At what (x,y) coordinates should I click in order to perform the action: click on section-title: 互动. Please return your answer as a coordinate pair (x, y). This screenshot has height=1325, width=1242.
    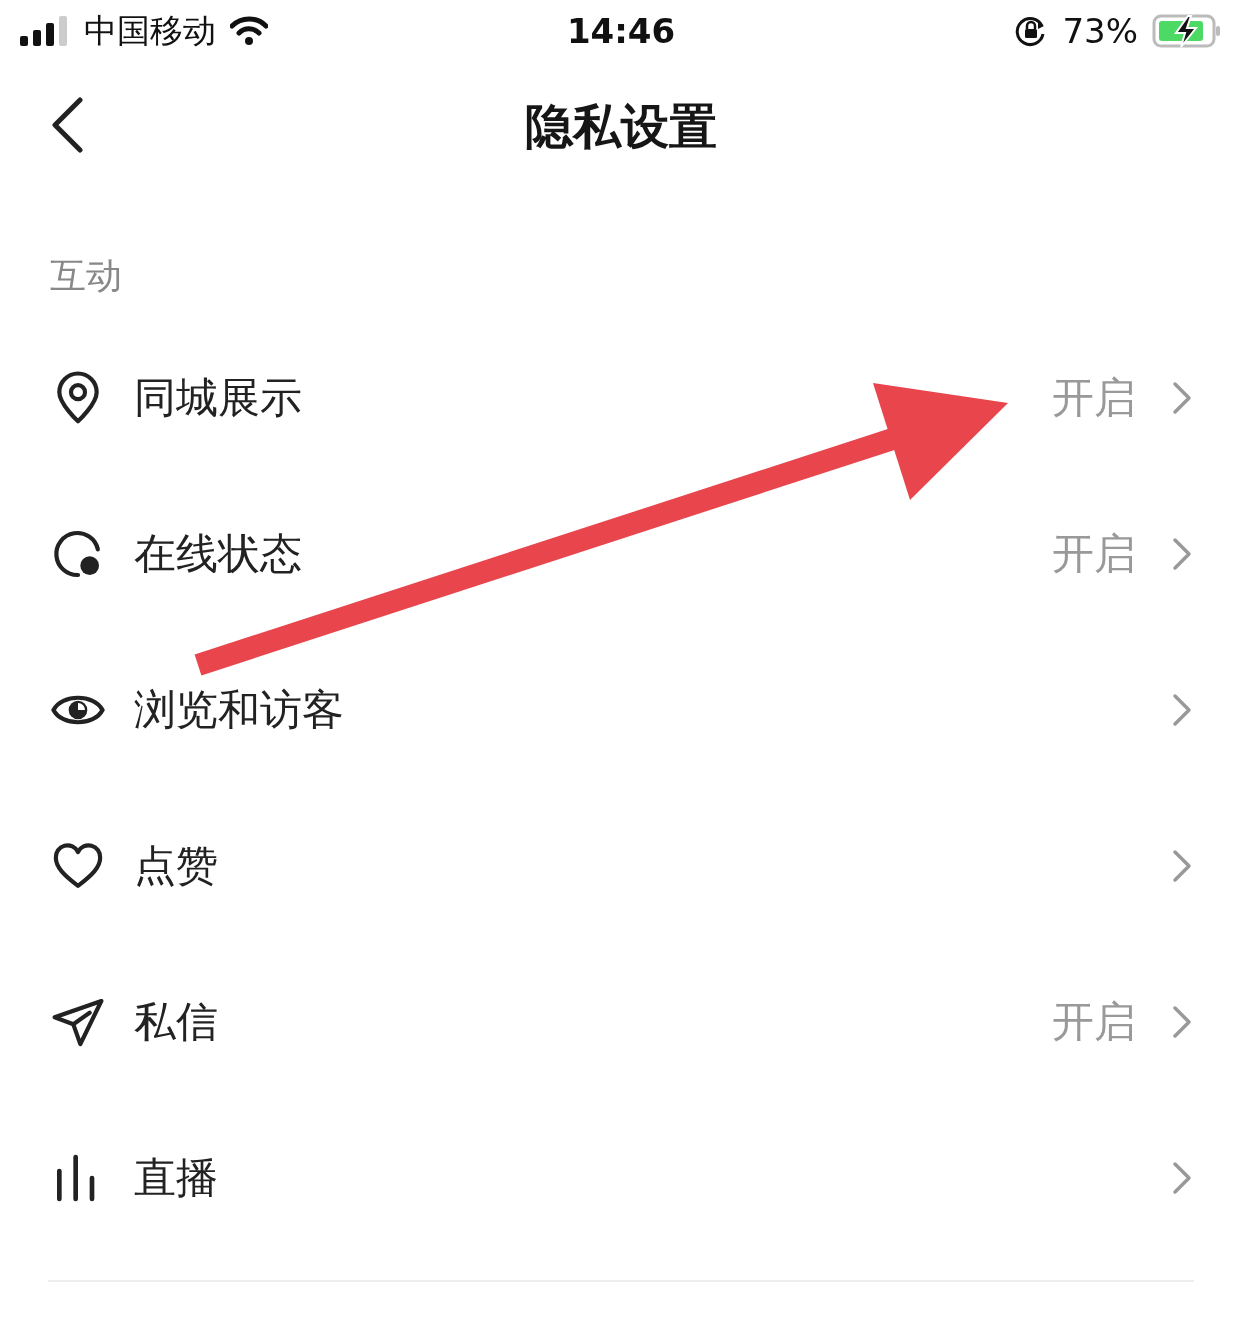
    Looking at the image, I should click on (86, 276).